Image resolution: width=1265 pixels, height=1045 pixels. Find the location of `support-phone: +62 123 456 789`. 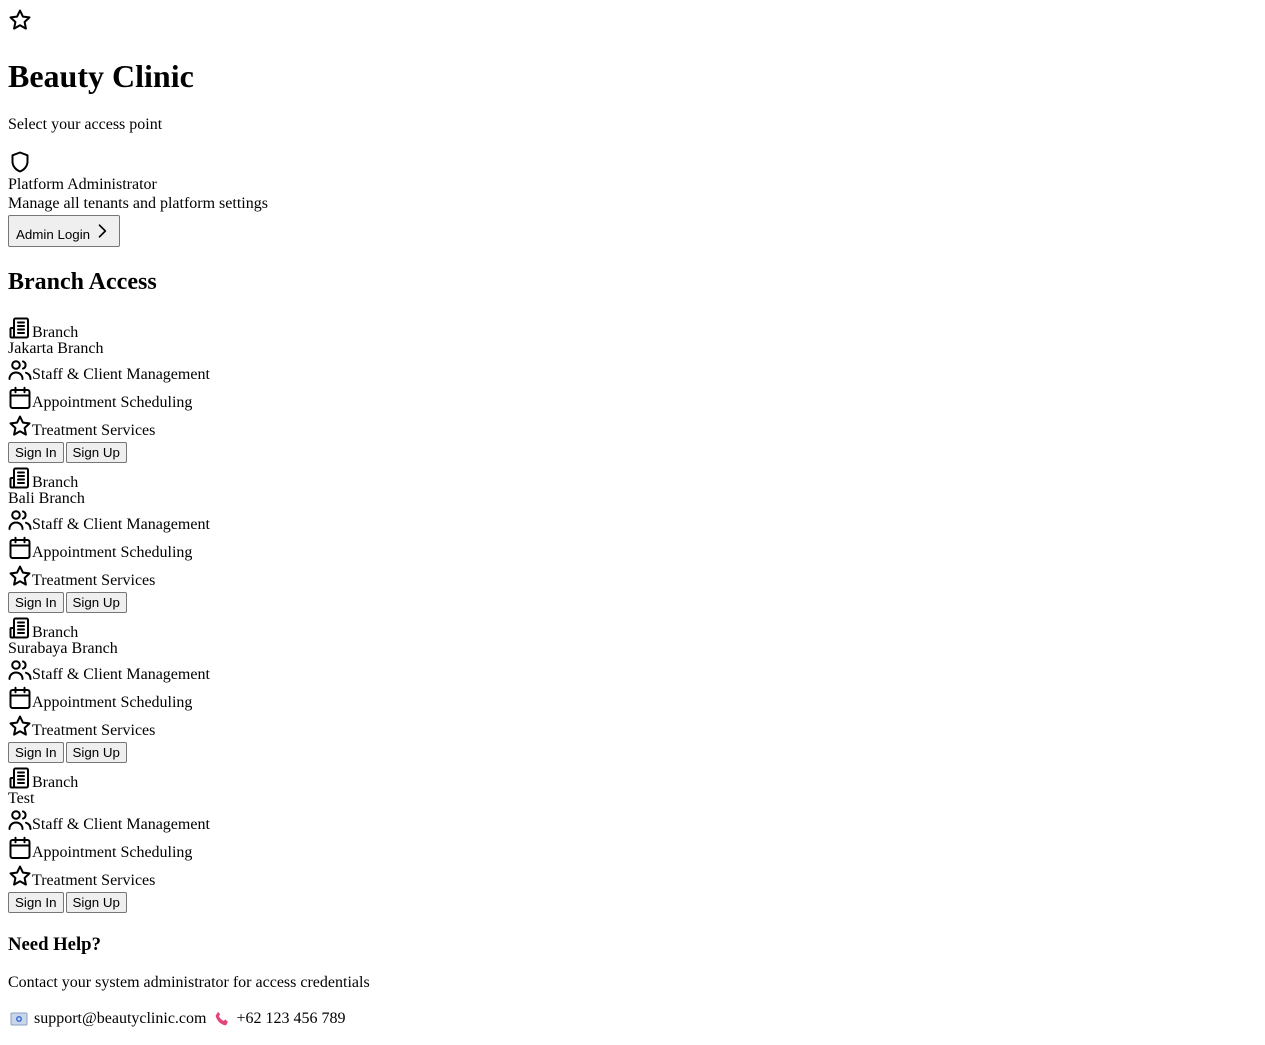

support-phone: +62 123 456 789 is located at coordinates (290, 1019).